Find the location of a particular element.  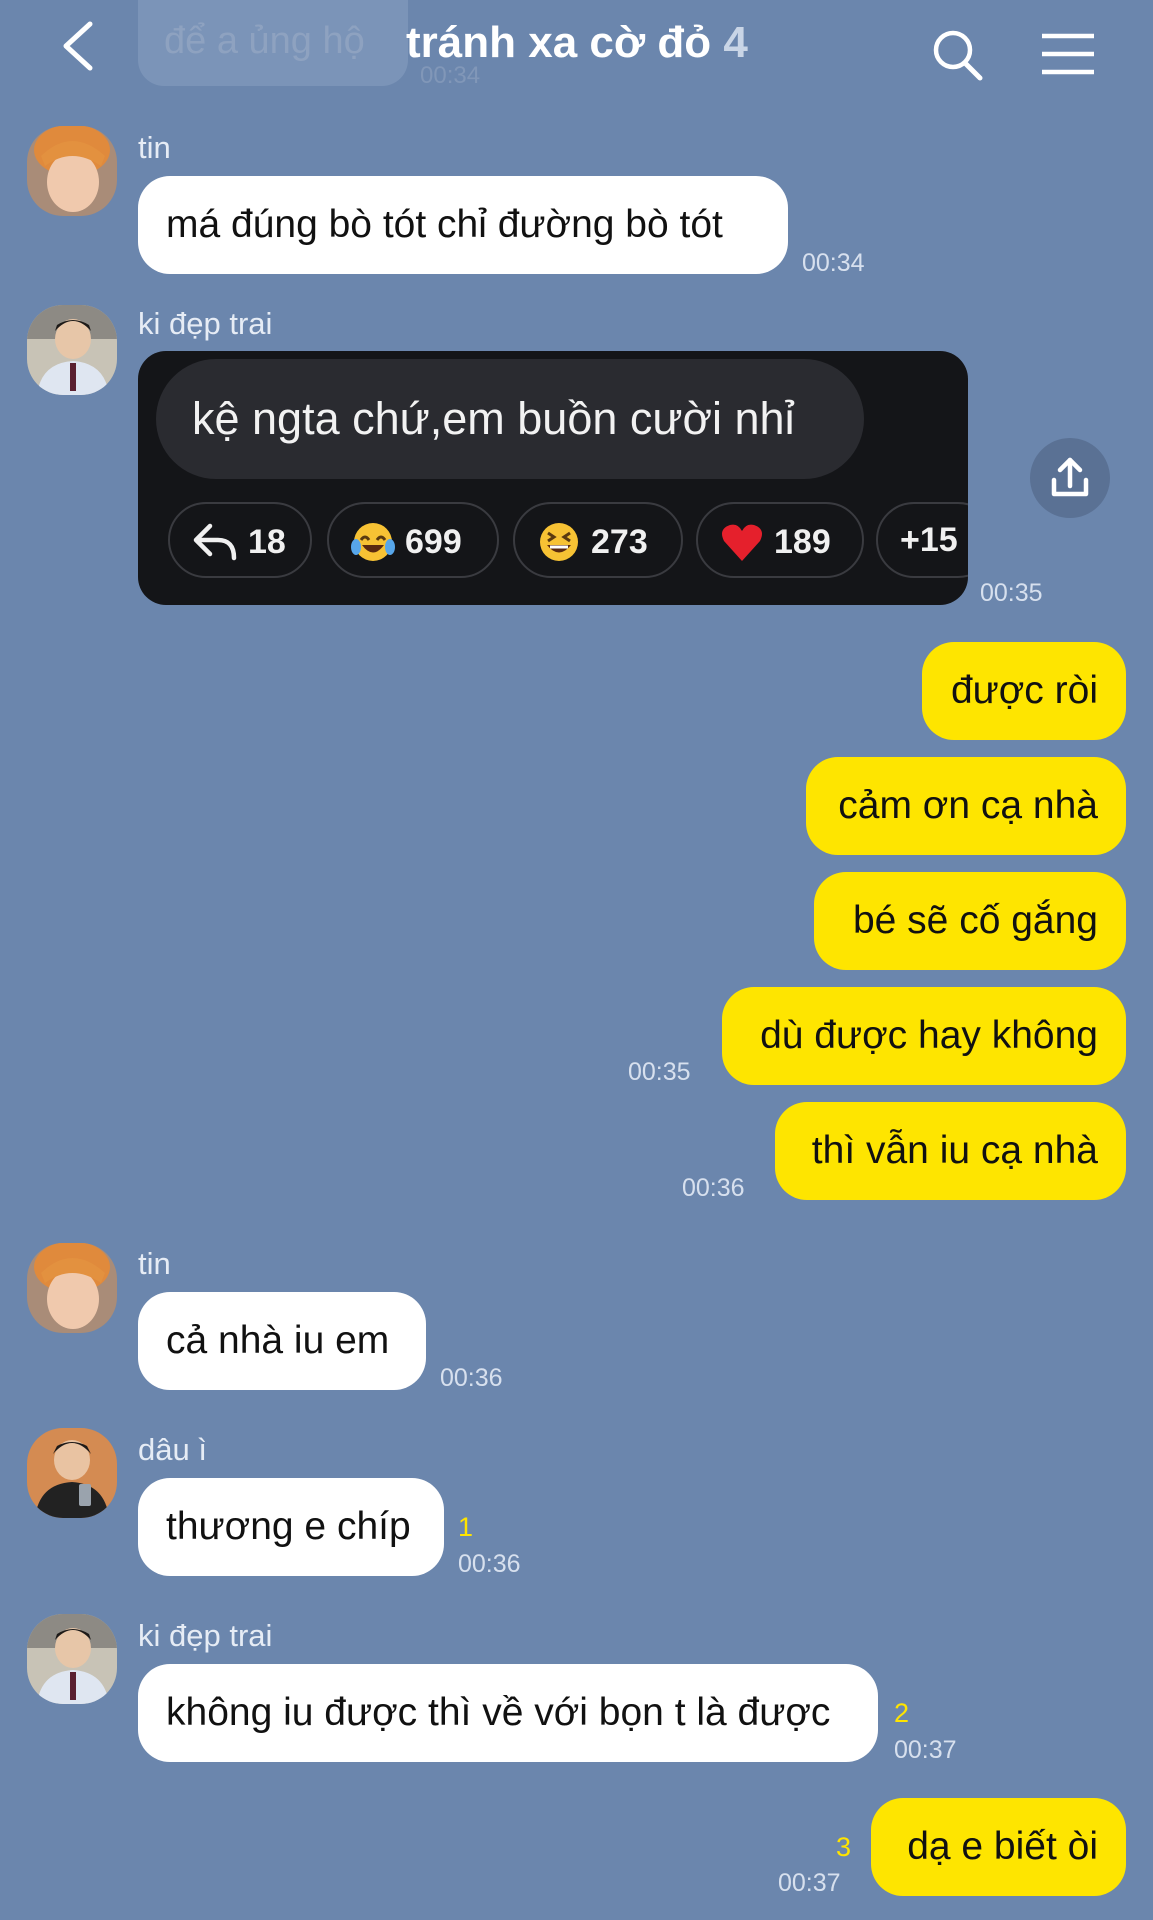

unread-count: 2 is located at coordinates (902, 1713).